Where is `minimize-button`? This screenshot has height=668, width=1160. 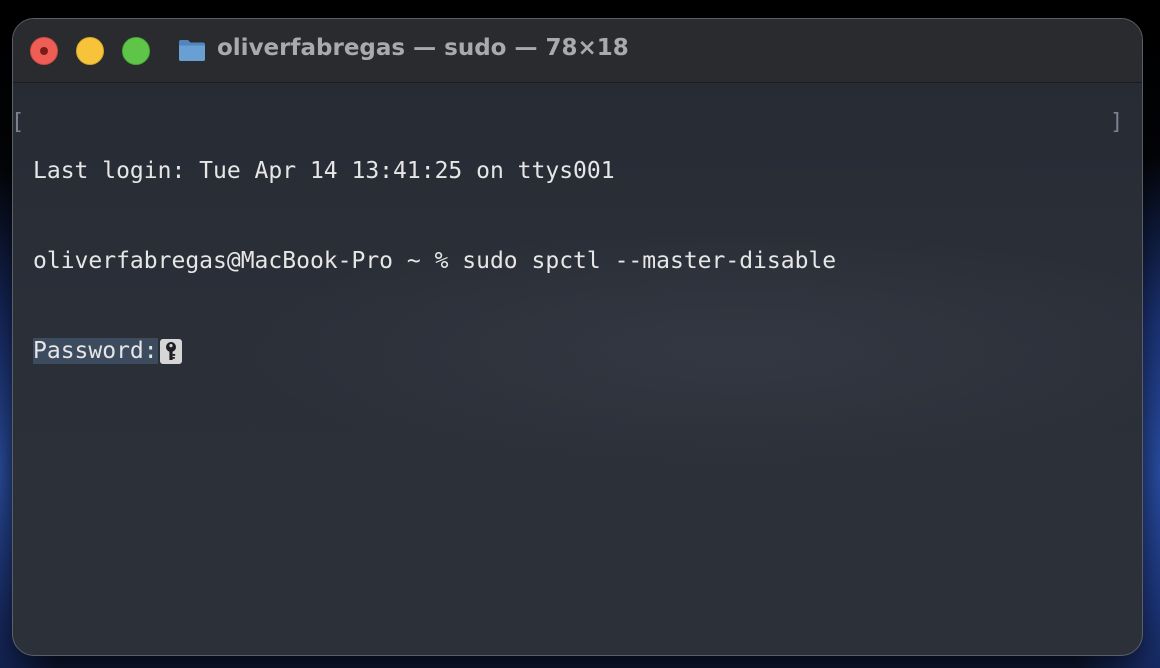
minimize-button is located at coordinates (90, 51).